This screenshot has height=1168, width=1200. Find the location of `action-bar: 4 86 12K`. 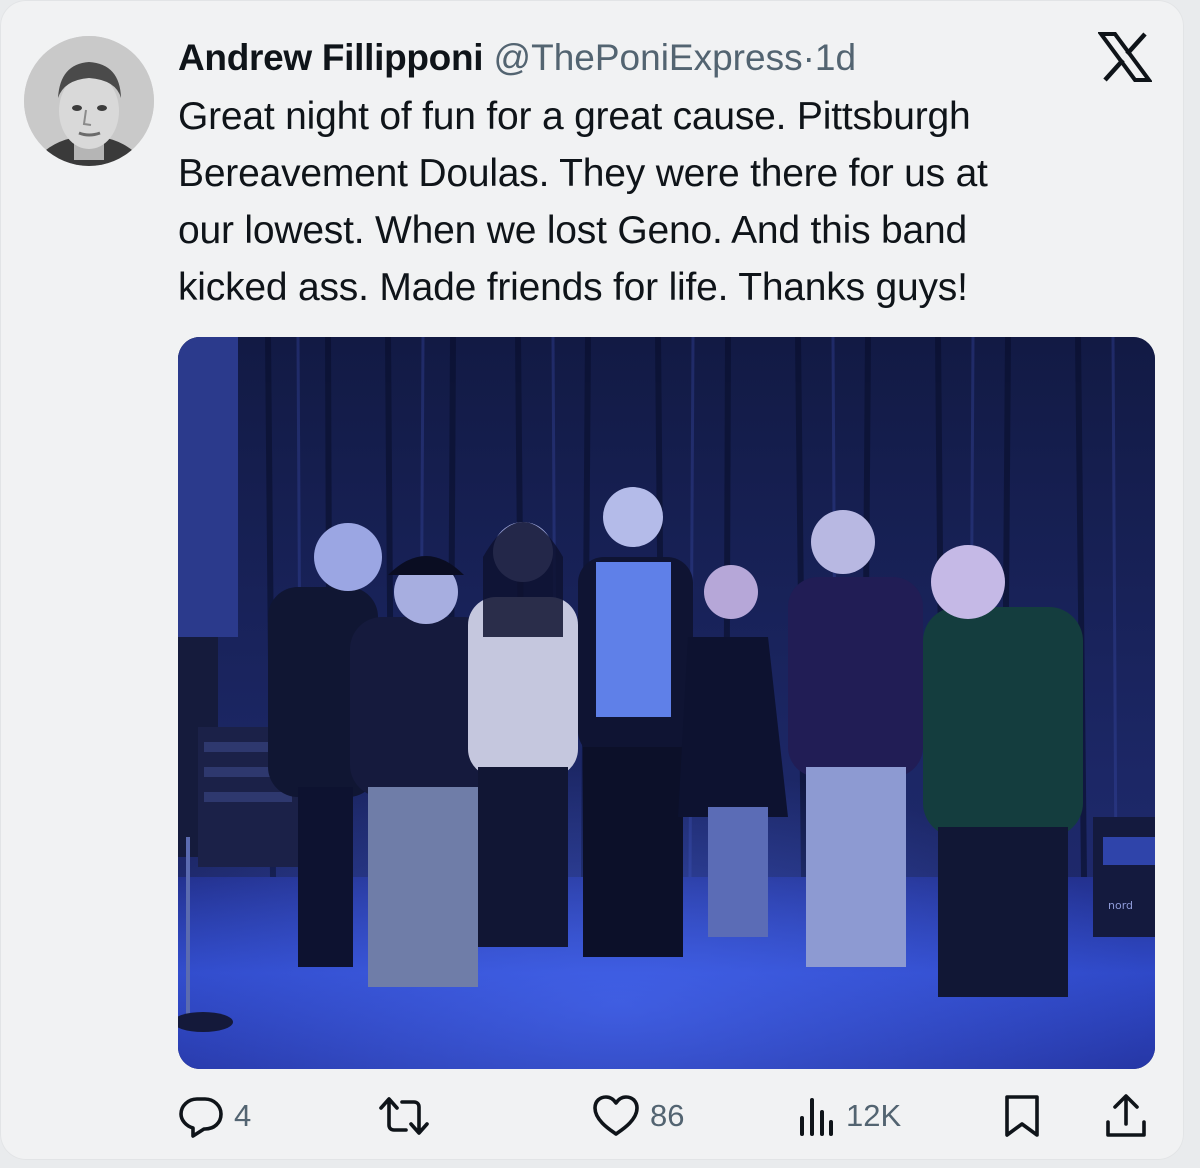

action-bar: 4 86 12K is located at coordinates (663, 1116).